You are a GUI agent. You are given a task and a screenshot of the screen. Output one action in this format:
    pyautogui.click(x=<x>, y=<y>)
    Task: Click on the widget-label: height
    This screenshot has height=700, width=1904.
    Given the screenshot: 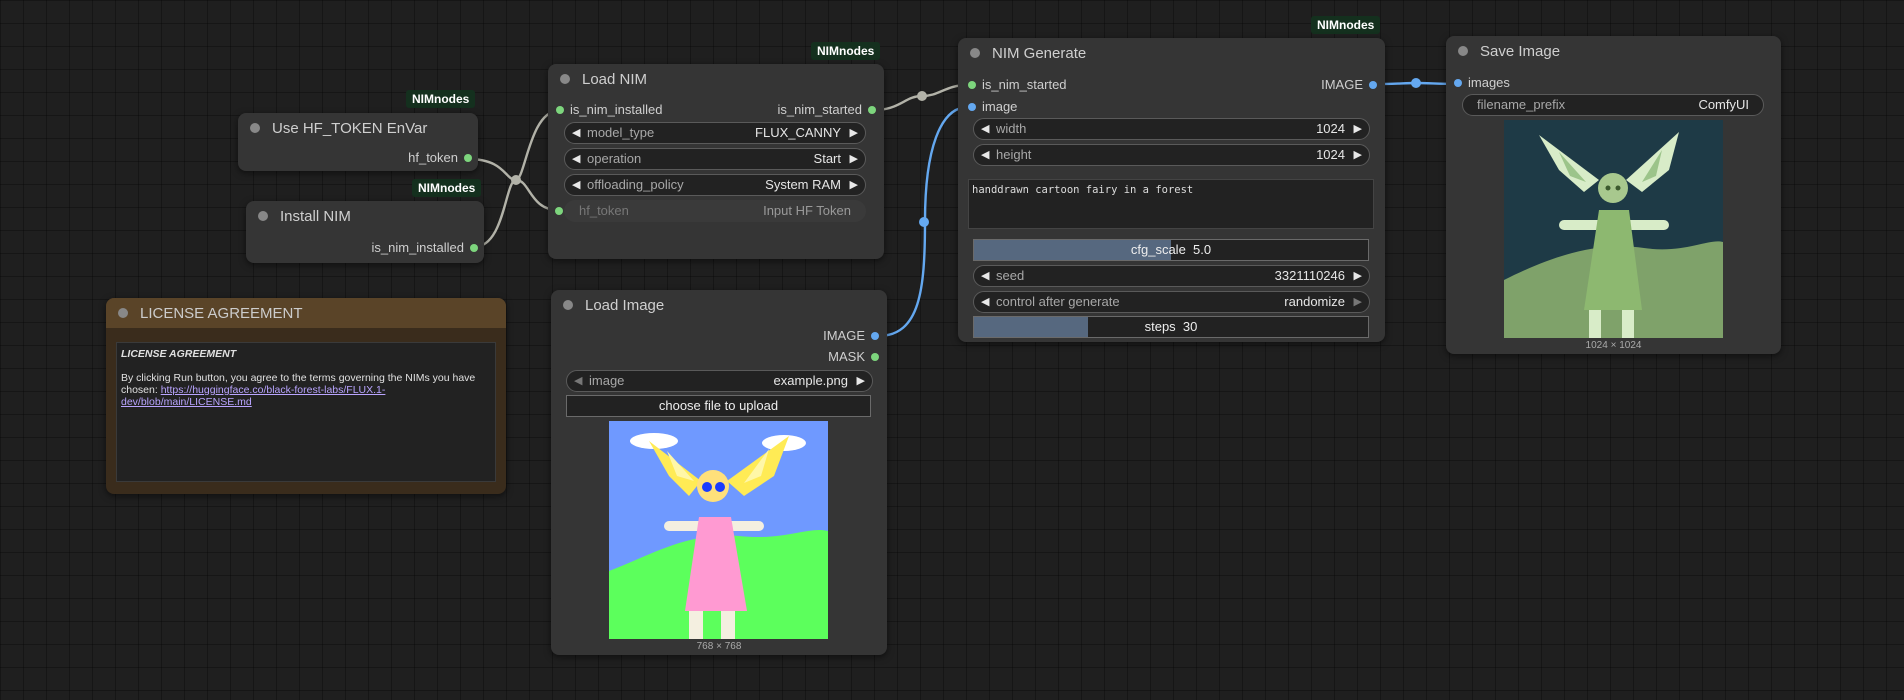 What is the action you would take?
    pyautogui.click(x=1014, y=154)
    